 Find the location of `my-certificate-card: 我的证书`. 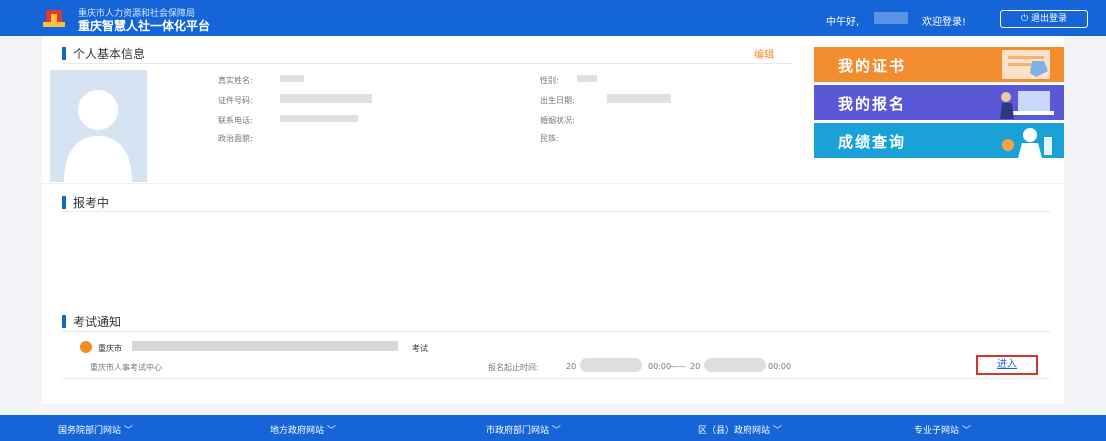

my-certificate-card: 我的证书 is located at coordinates (939, 64).